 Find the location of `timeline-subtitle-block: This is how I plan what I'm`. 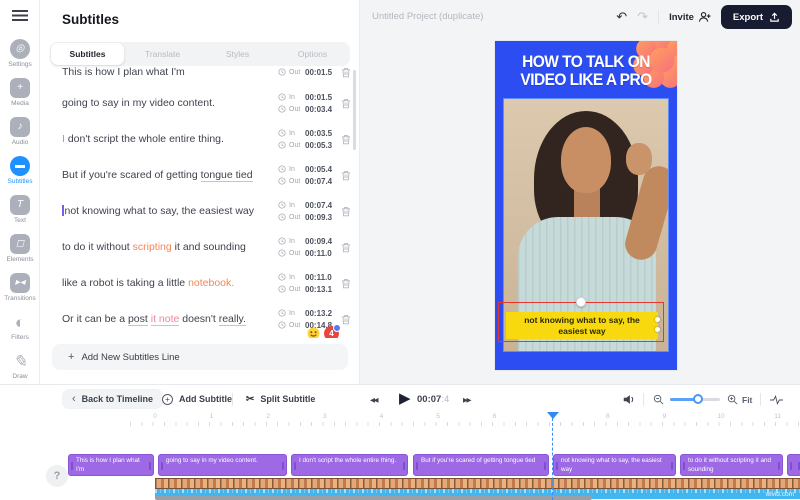

timeline-subtitle-block: This is how I plan what I'm is located at coordinates (111, 465).